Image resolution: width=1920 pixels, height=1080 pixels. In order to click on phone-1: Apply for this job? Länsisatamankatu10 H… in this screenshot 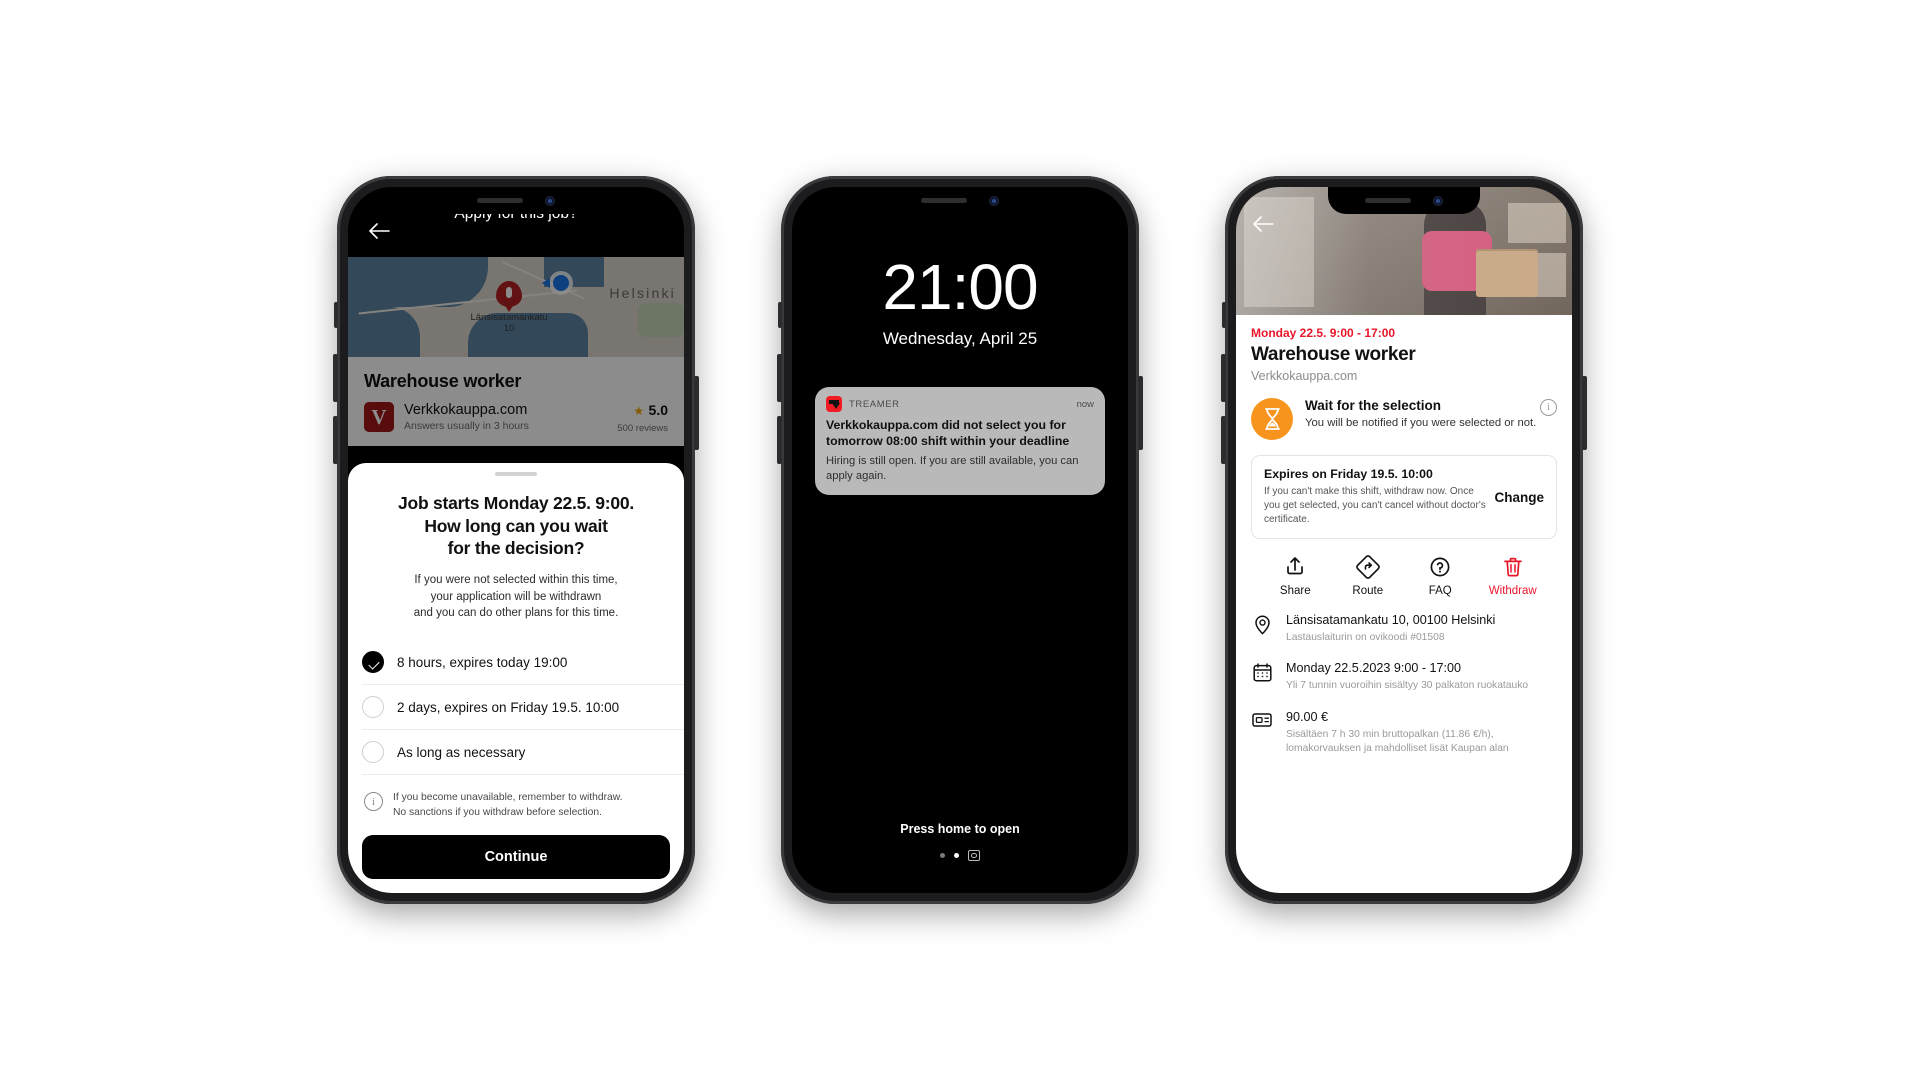, I will do `click(516, 540)`.